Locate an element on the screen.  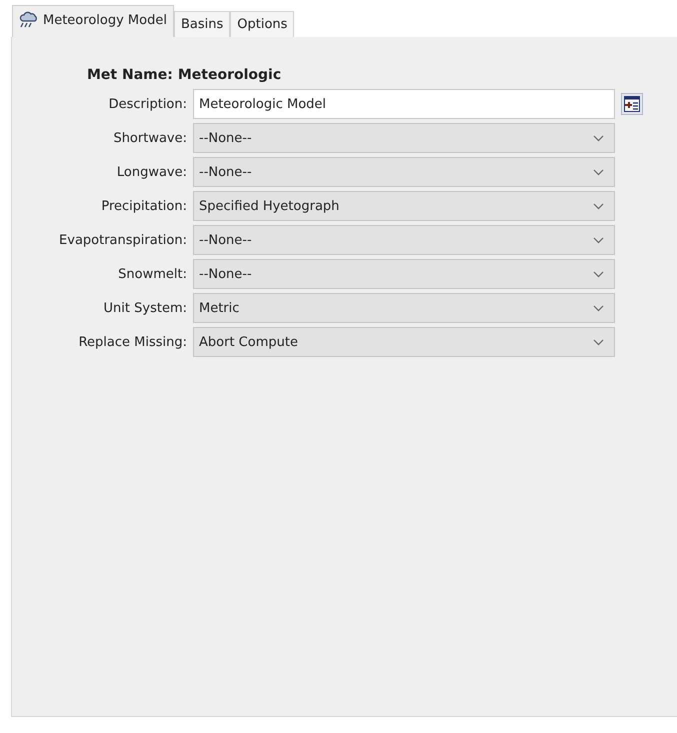
field-label: Shortwave: is located at coordinates (149, 138).